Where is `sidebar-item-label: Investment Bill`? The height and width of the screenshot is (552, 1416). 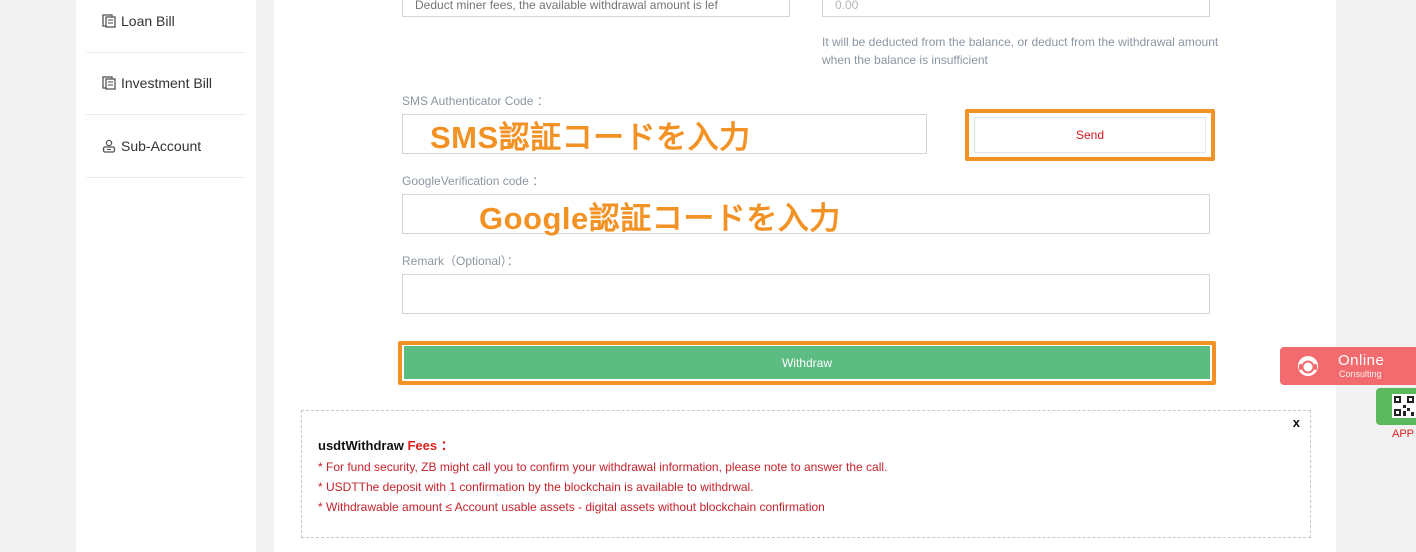 sidebar-item-label: Investment Bill is located at coordinates (167, 83).